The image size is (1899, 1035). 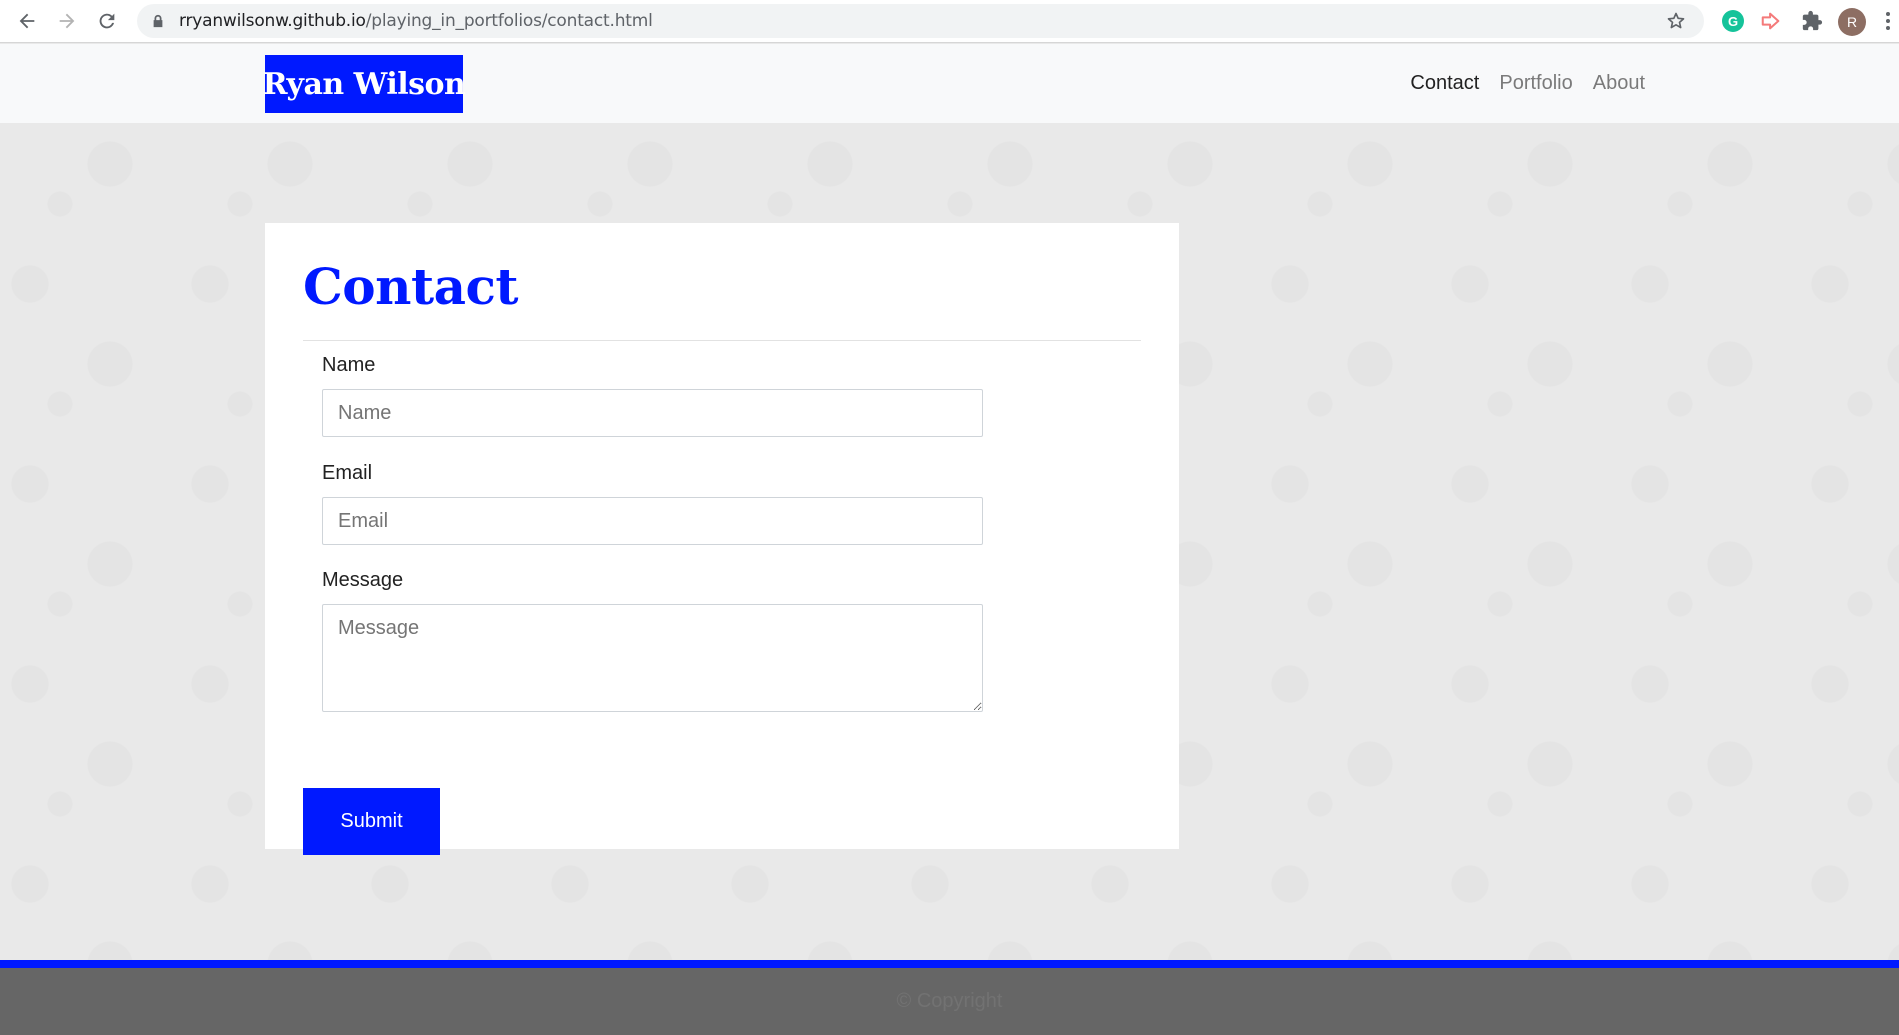 I want to click on site-nav: Contact Portfolio About, so click(x=1527, y=83).